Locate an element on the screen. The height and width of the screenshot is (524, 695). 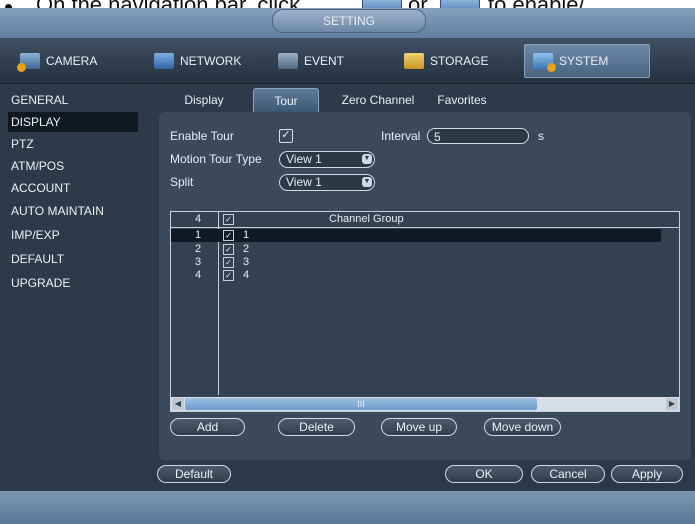
title-bar: SETTING is located at coordinates (347, 23).